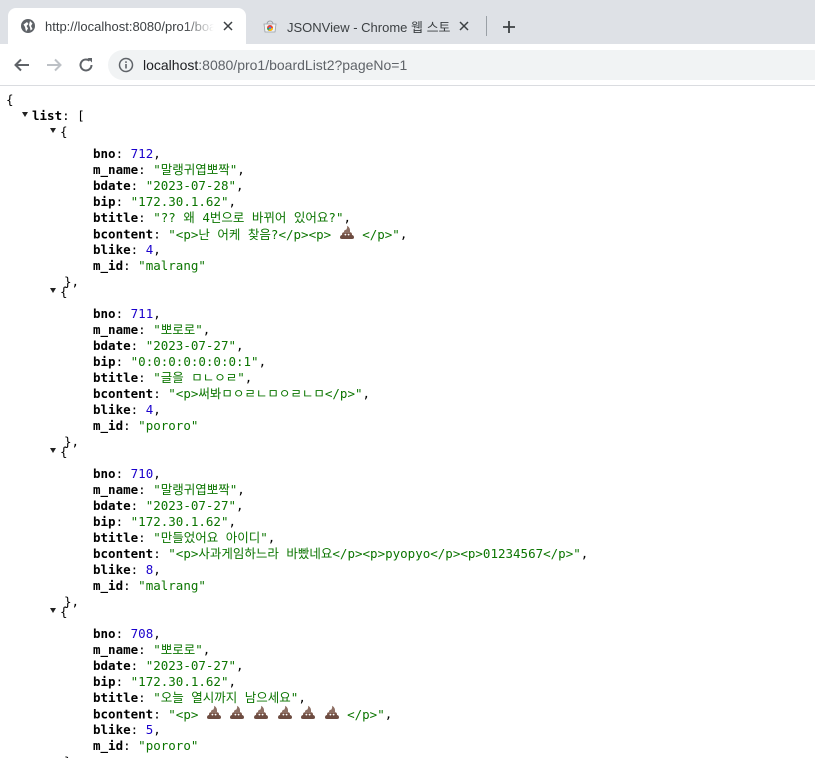 The image size is (815, 758). I want to click on json-field-m_id: m_id: "malrang", so click(149, 265).